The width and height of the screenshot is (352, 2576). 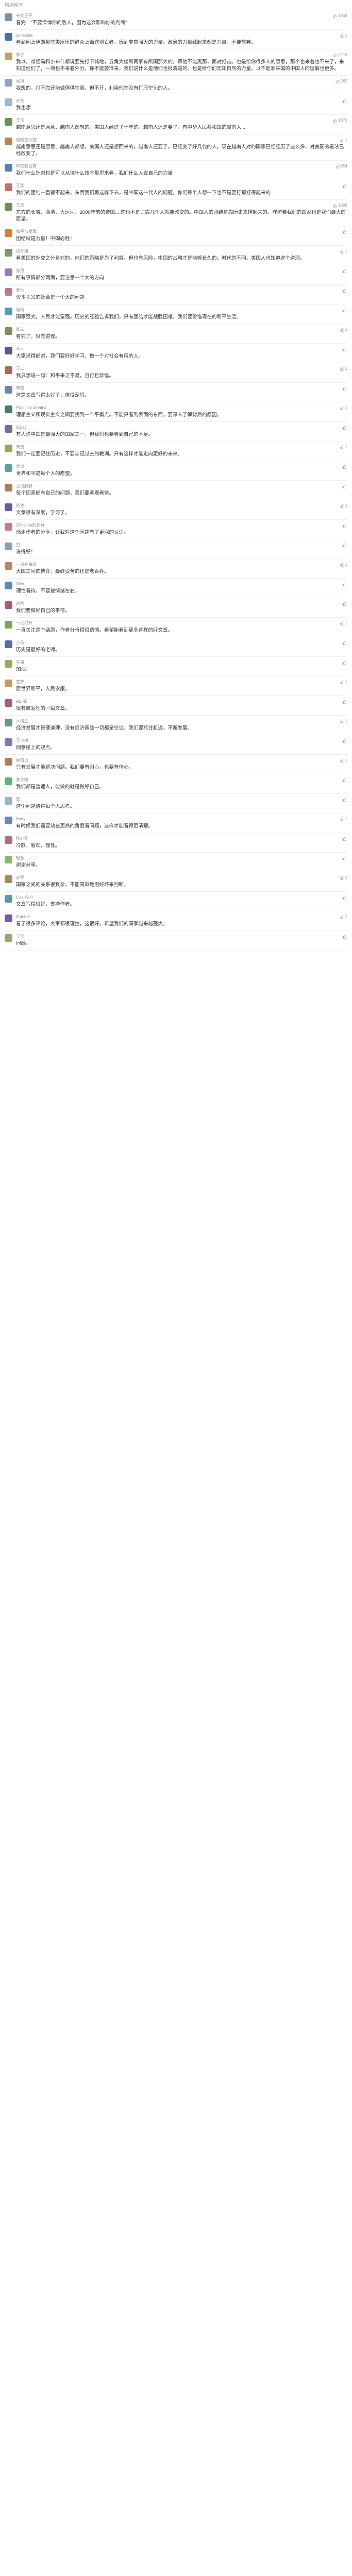 What do you see at coordinates (22, 780) in the screenshot?
I see `commenter-name: 李大嘴` at bounding box center [22, 780].